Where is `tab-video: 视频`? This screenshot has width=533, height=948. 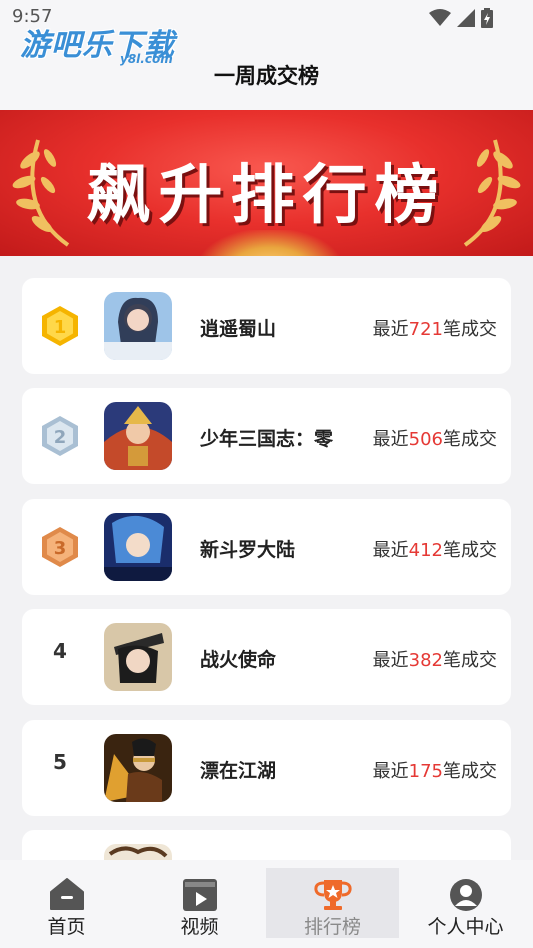
tab-video: 视频 is located at coordinates (199, 903).